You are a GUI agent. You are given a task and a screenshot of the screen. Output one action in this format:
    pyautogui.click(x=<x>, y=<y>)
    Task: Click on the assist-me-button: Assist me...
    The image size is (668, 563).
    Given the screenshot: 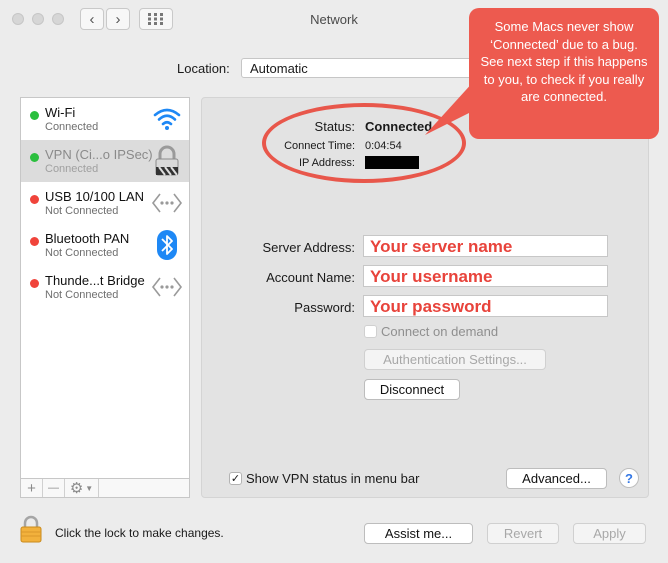 What is the action you would take?
    pyautogui.click(x=418, y=533)
    